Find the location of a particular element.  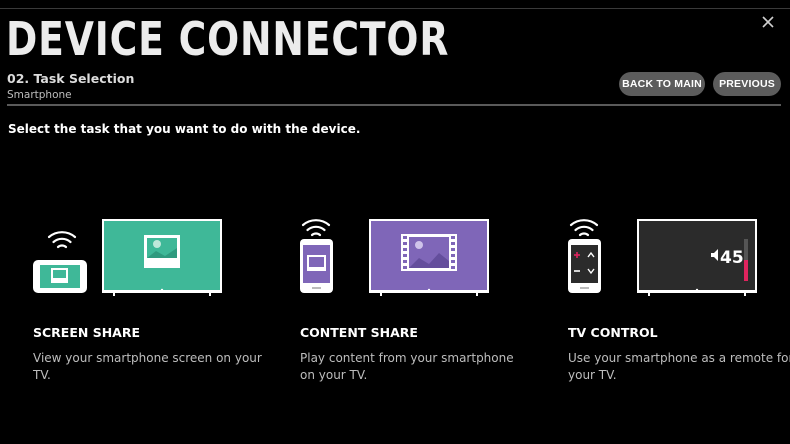

task-desc-screen-share: View your smartphone screen on your TV. is located at coordinates (147, 366).